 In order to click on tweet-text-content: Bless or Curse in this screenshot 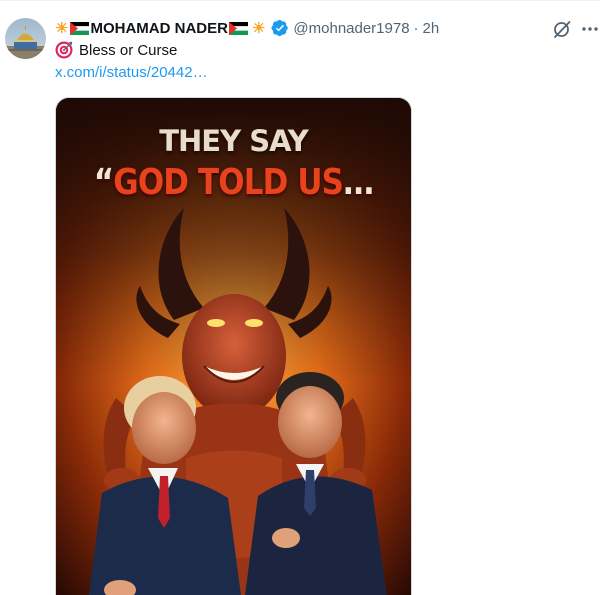, I will do `click(128, 50)`.